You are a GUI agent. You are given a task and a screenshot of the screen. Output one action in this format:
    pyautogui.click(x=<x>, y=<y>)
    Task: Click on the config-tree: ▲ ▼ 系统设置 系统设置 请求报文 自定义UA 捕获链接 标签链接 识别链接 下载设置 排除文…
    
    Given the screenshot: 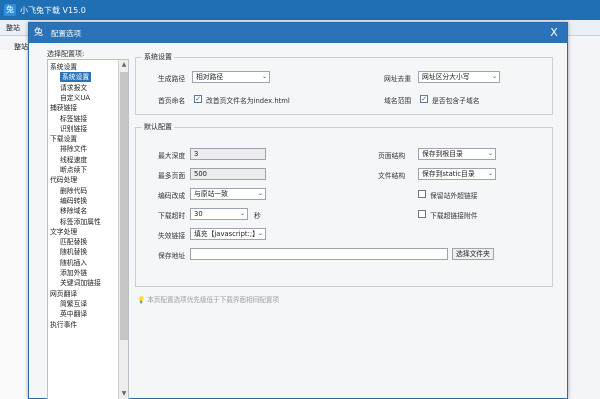 What is the action you would take?
    pyautogui.click(x=88, y=229)
    